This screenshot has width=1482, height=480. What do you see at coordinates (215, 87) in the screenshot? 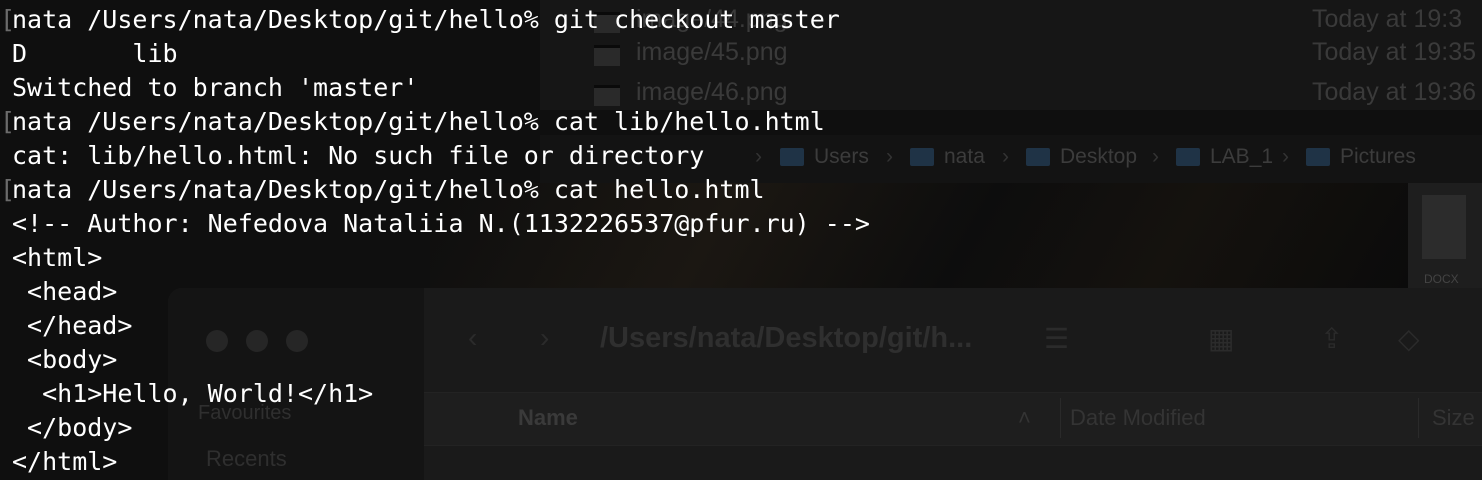
I see `terminal-line: Switched to branch 'master'` at bounding box center [215, 87].